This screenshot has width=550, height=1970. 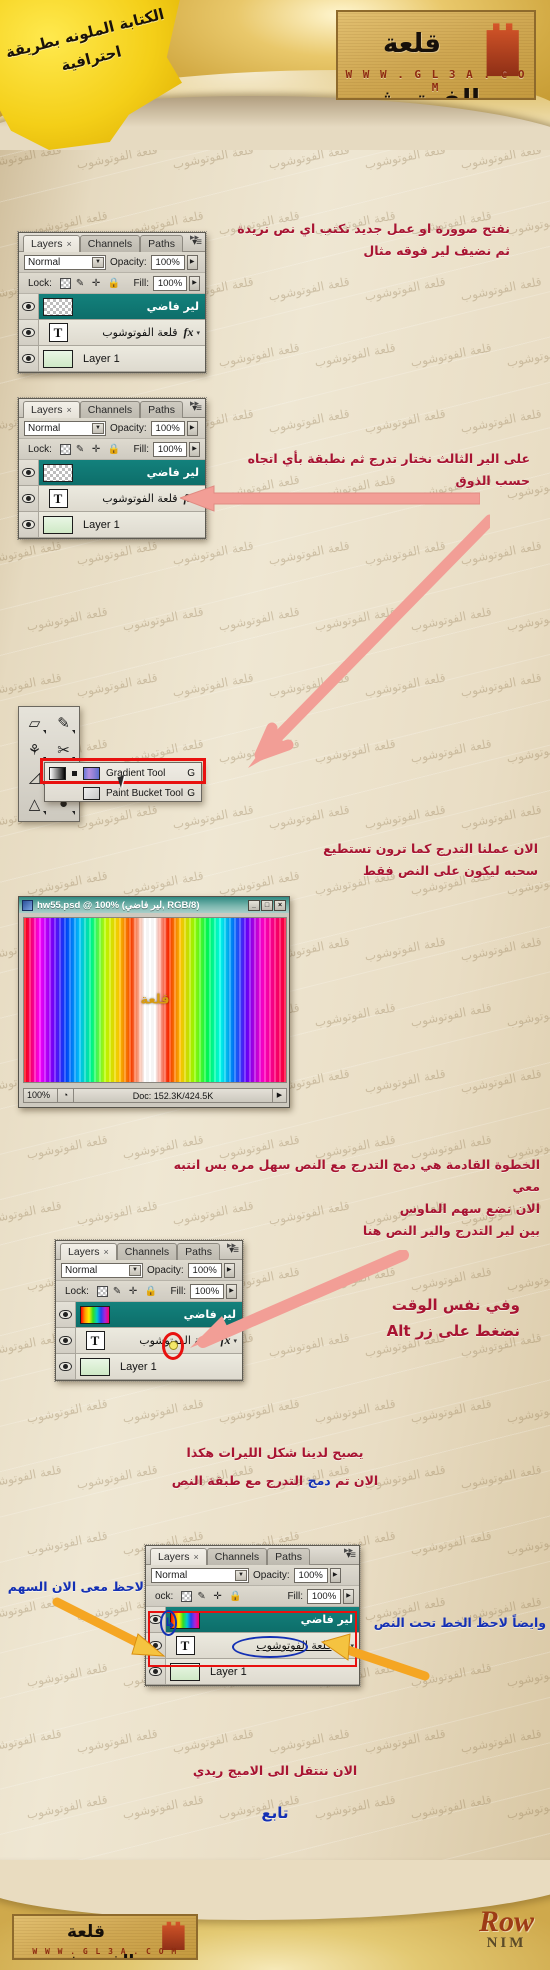 I want to click on document-title-bar: hw55.psd @ 100% (لير فاضي, RGB/8) _ □ ×, so click(x=154, y=905).